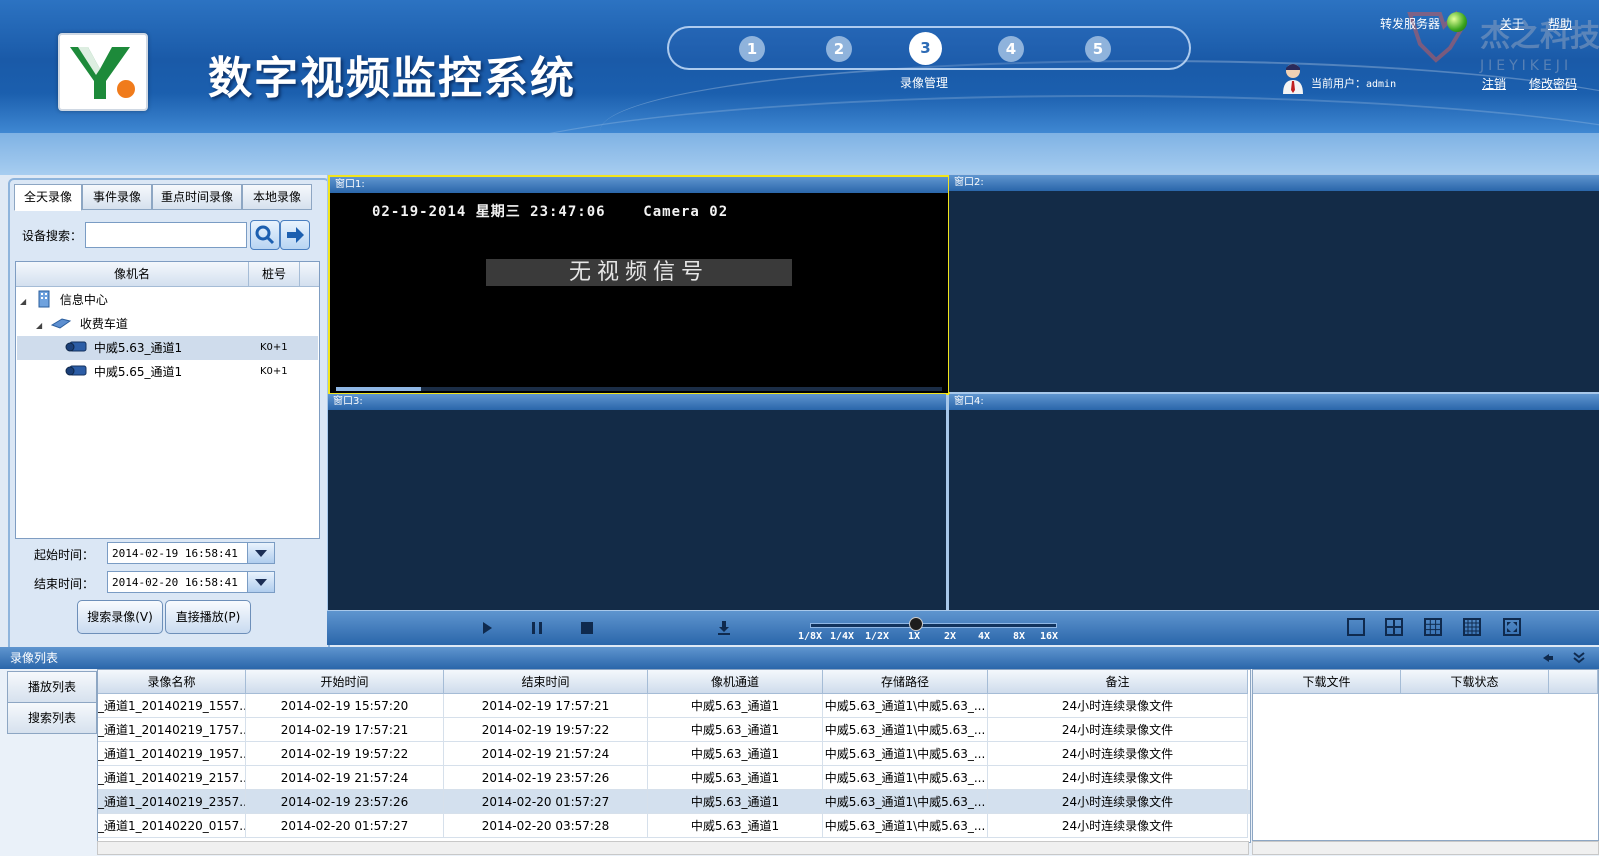 The image size is (1599, 856). What do you see at coordinates (1573, 682) in the screenshot?
I see `column-spacer` at bounding box center [1573, 682].